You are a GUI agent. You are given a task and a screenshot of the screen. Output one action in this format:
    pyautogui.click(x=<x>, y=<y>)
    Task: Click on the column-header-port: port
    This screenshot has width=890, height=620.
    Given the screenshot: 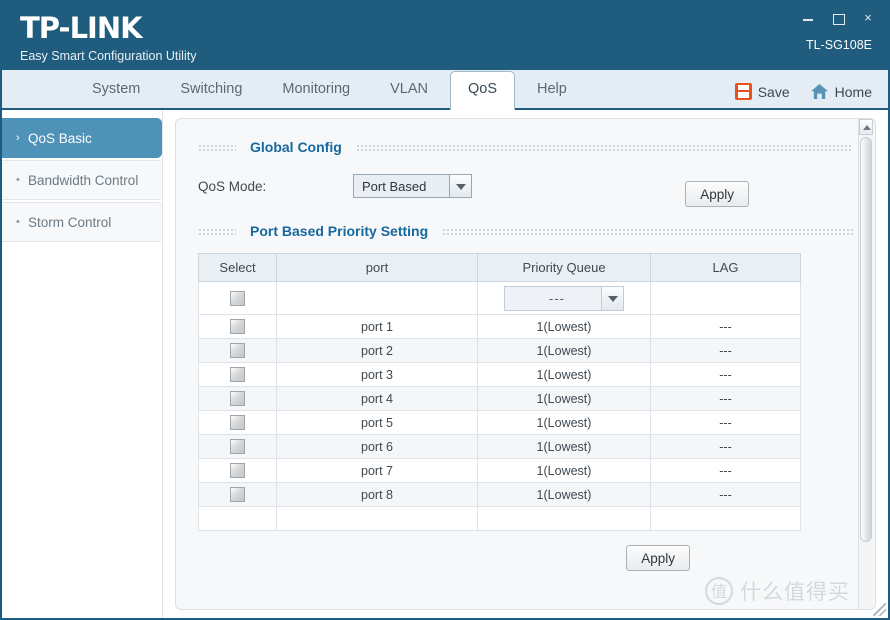 What is the action you would take?
    pyautogui.click(x=377, y=267)
    